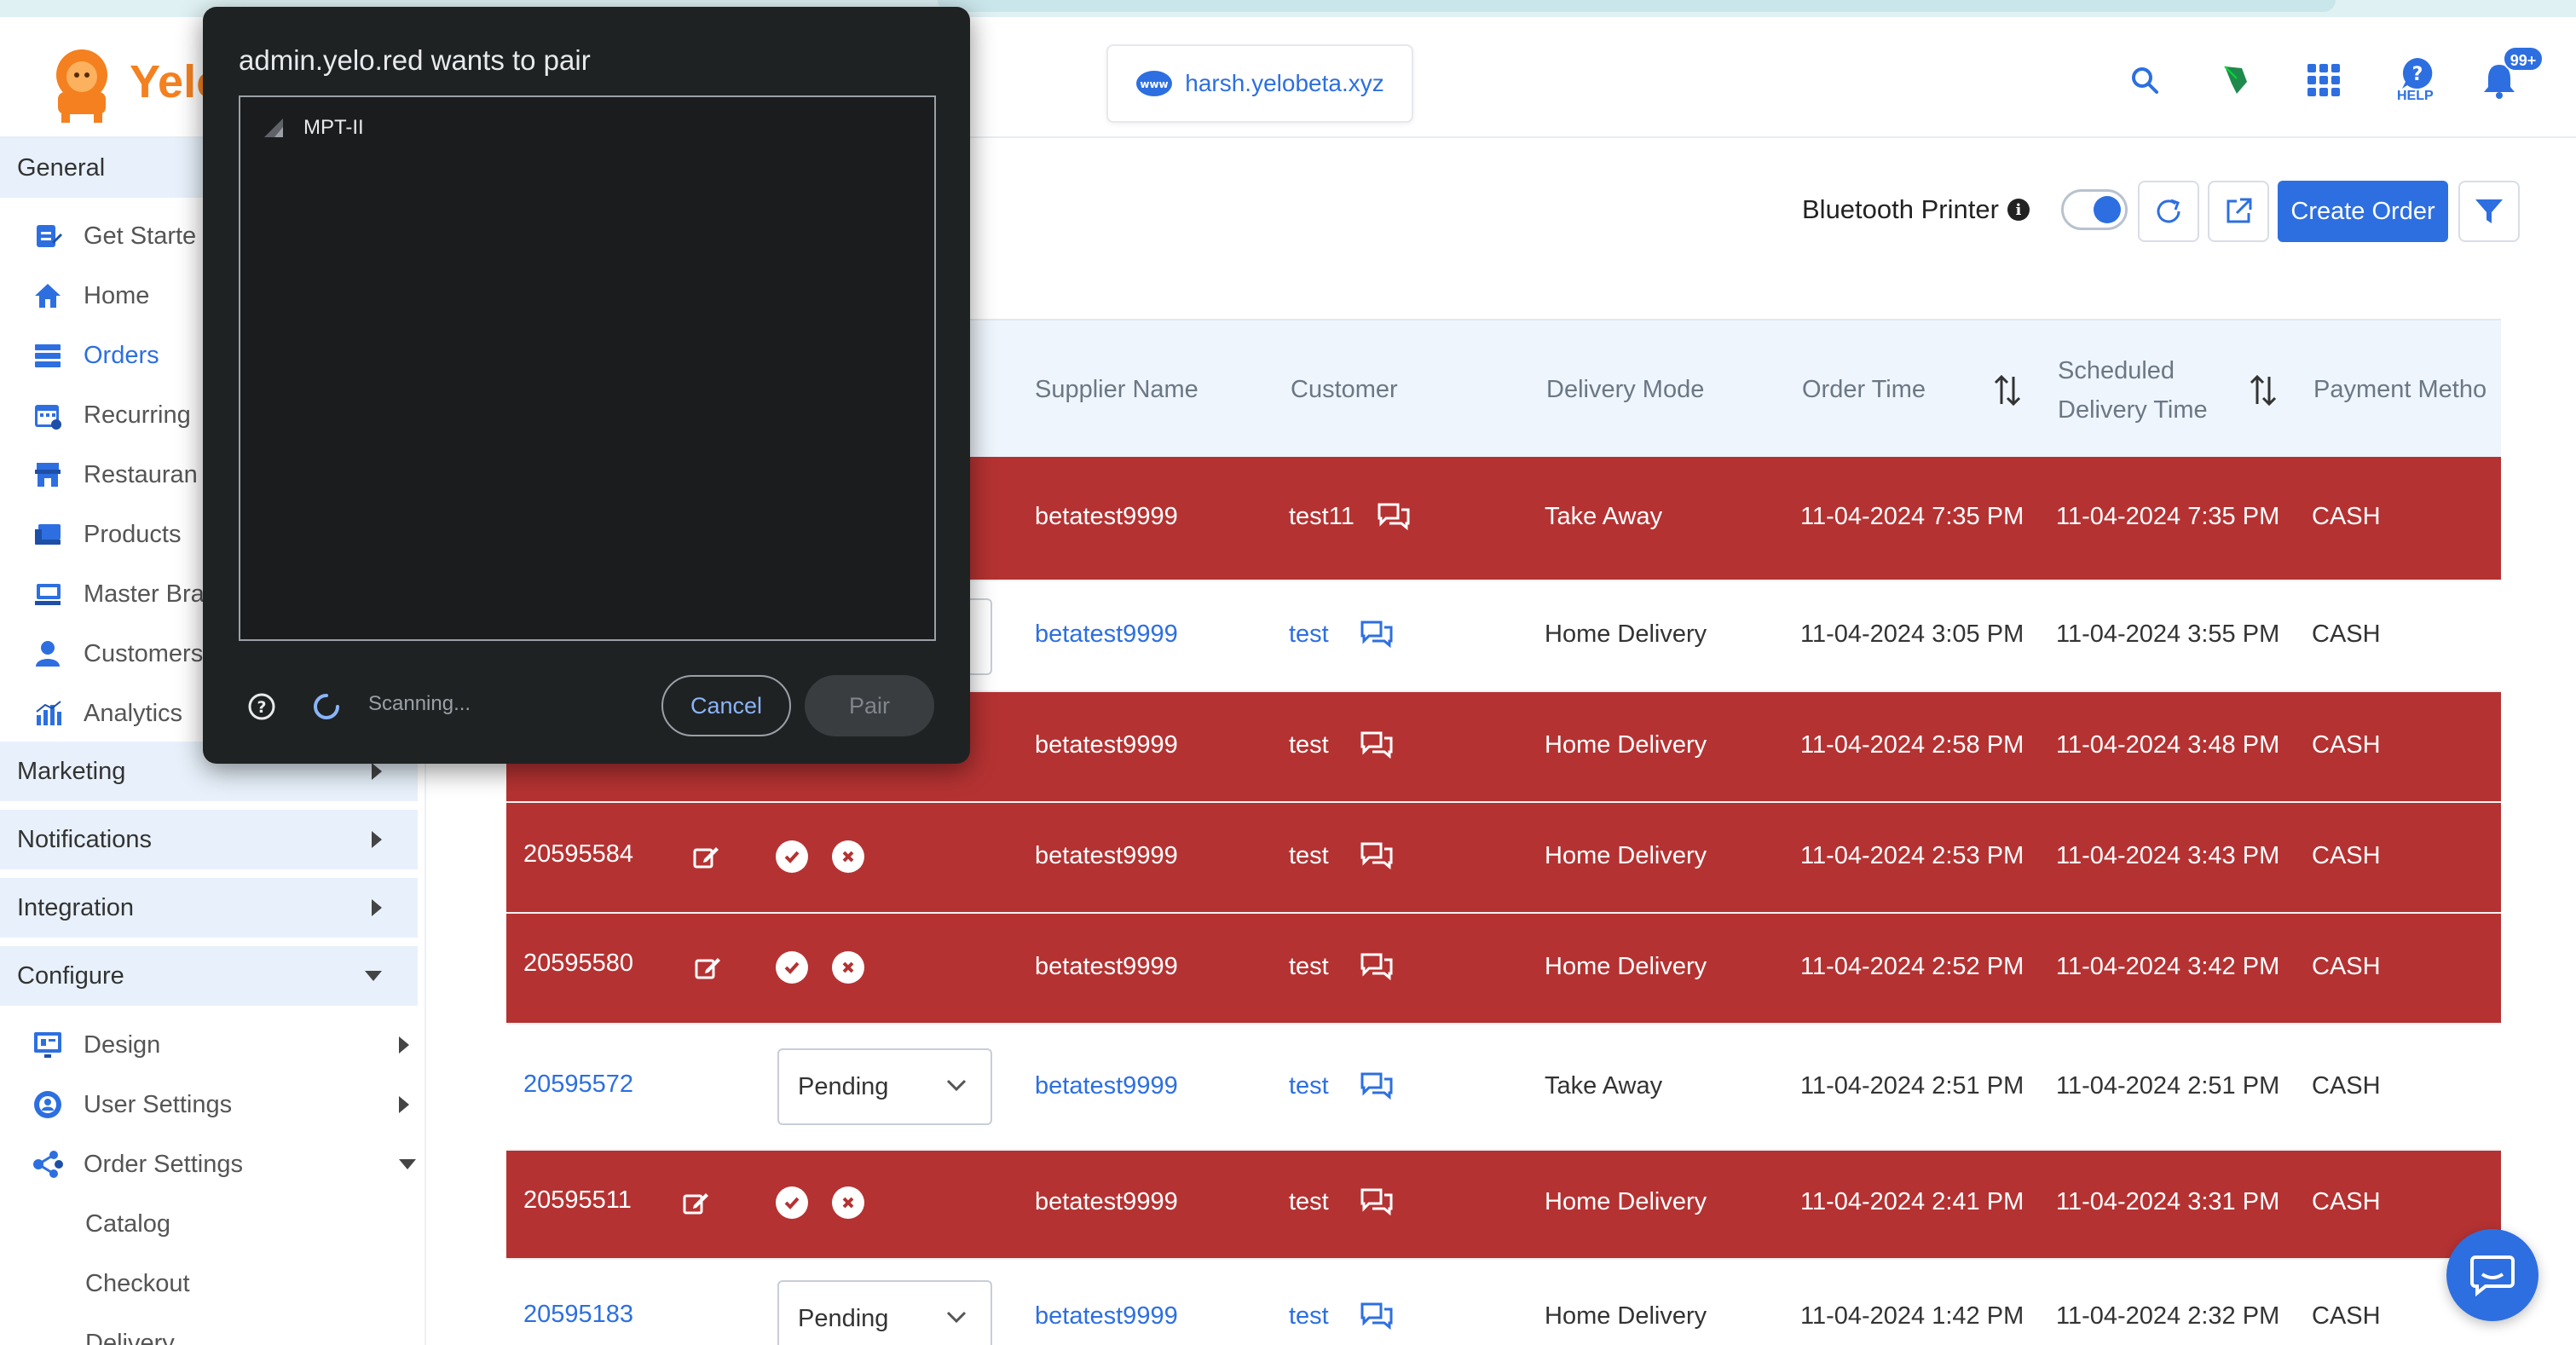 The width and height of the screenshot is (2576, 1345). I want to click on cancel-button: Cancel, so click(726, 705).